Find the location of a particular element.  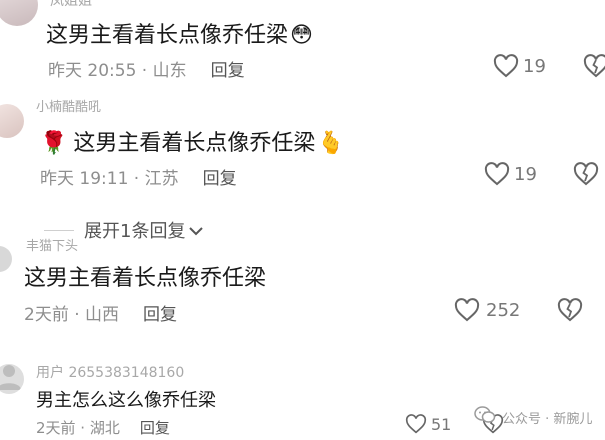

comment-text: 这男主看着长点像乔任梁 is located at coordinates (145, 278).